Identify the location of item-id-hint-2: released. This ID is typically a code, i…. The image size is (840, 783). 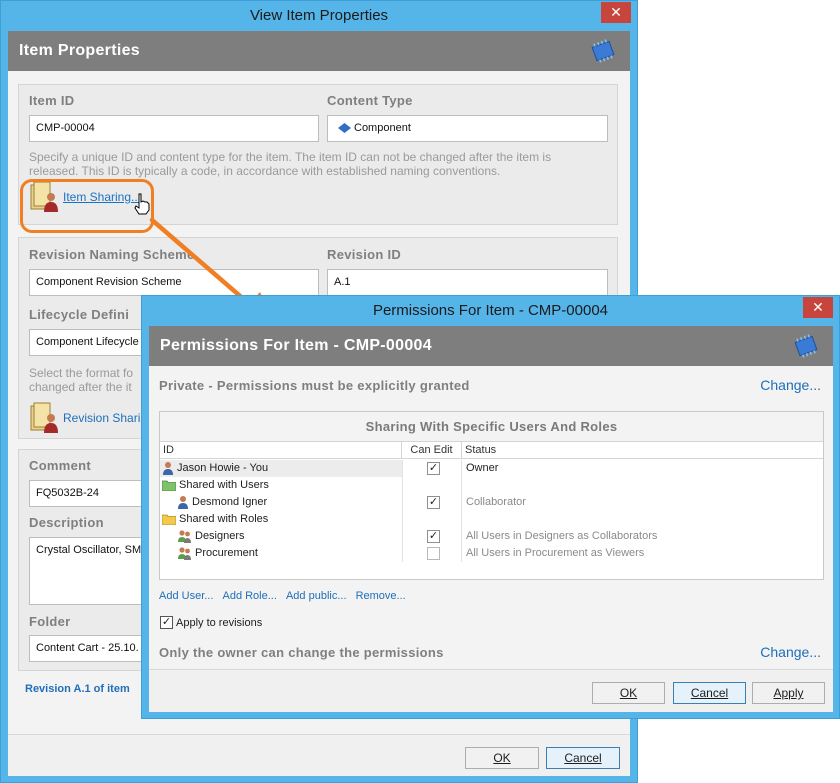
(265, 171).